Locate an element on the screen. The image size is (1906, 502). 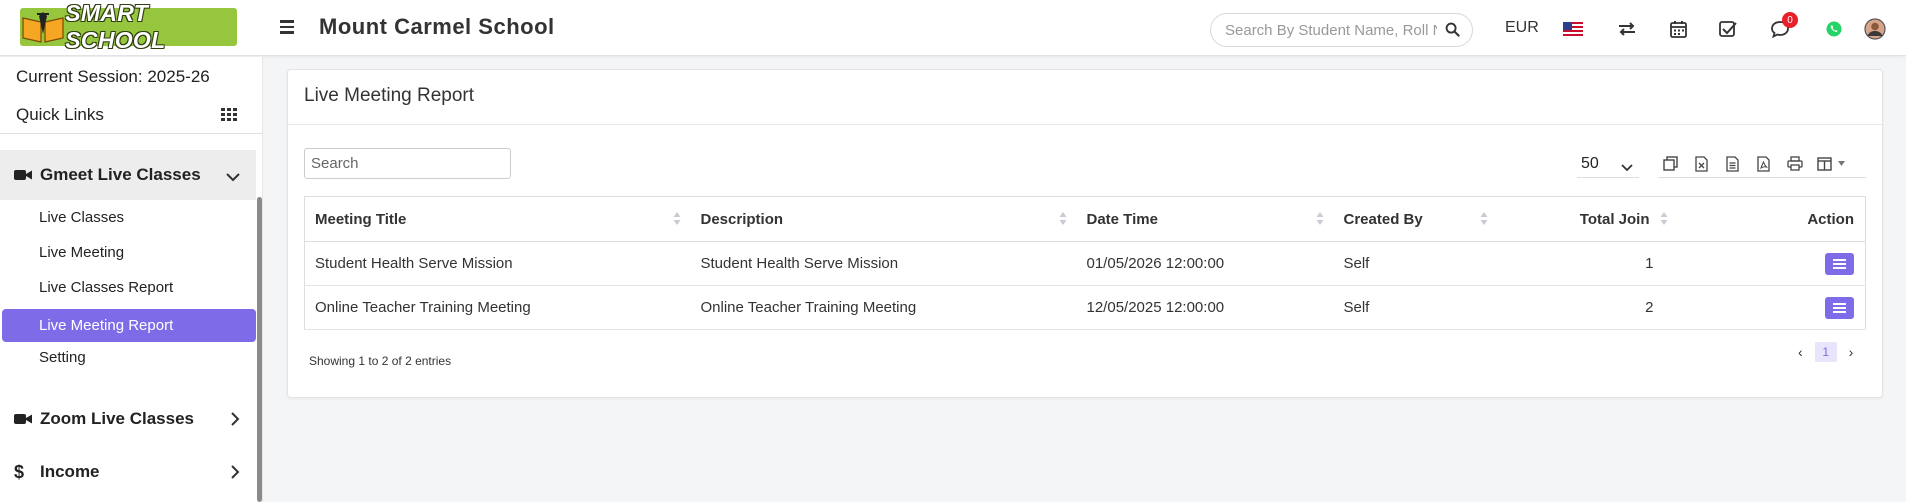
current-session: Current Session: 2025-26 is located at coordinates (113, 77).